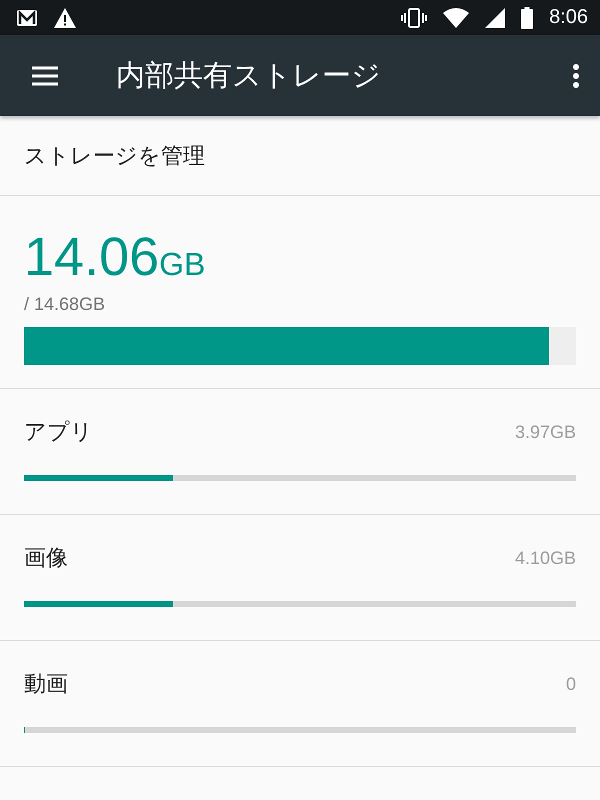 Image resolution: width=600 pixels, height=800 pixels. I want to click on wifi-icon, so click(456, 18).